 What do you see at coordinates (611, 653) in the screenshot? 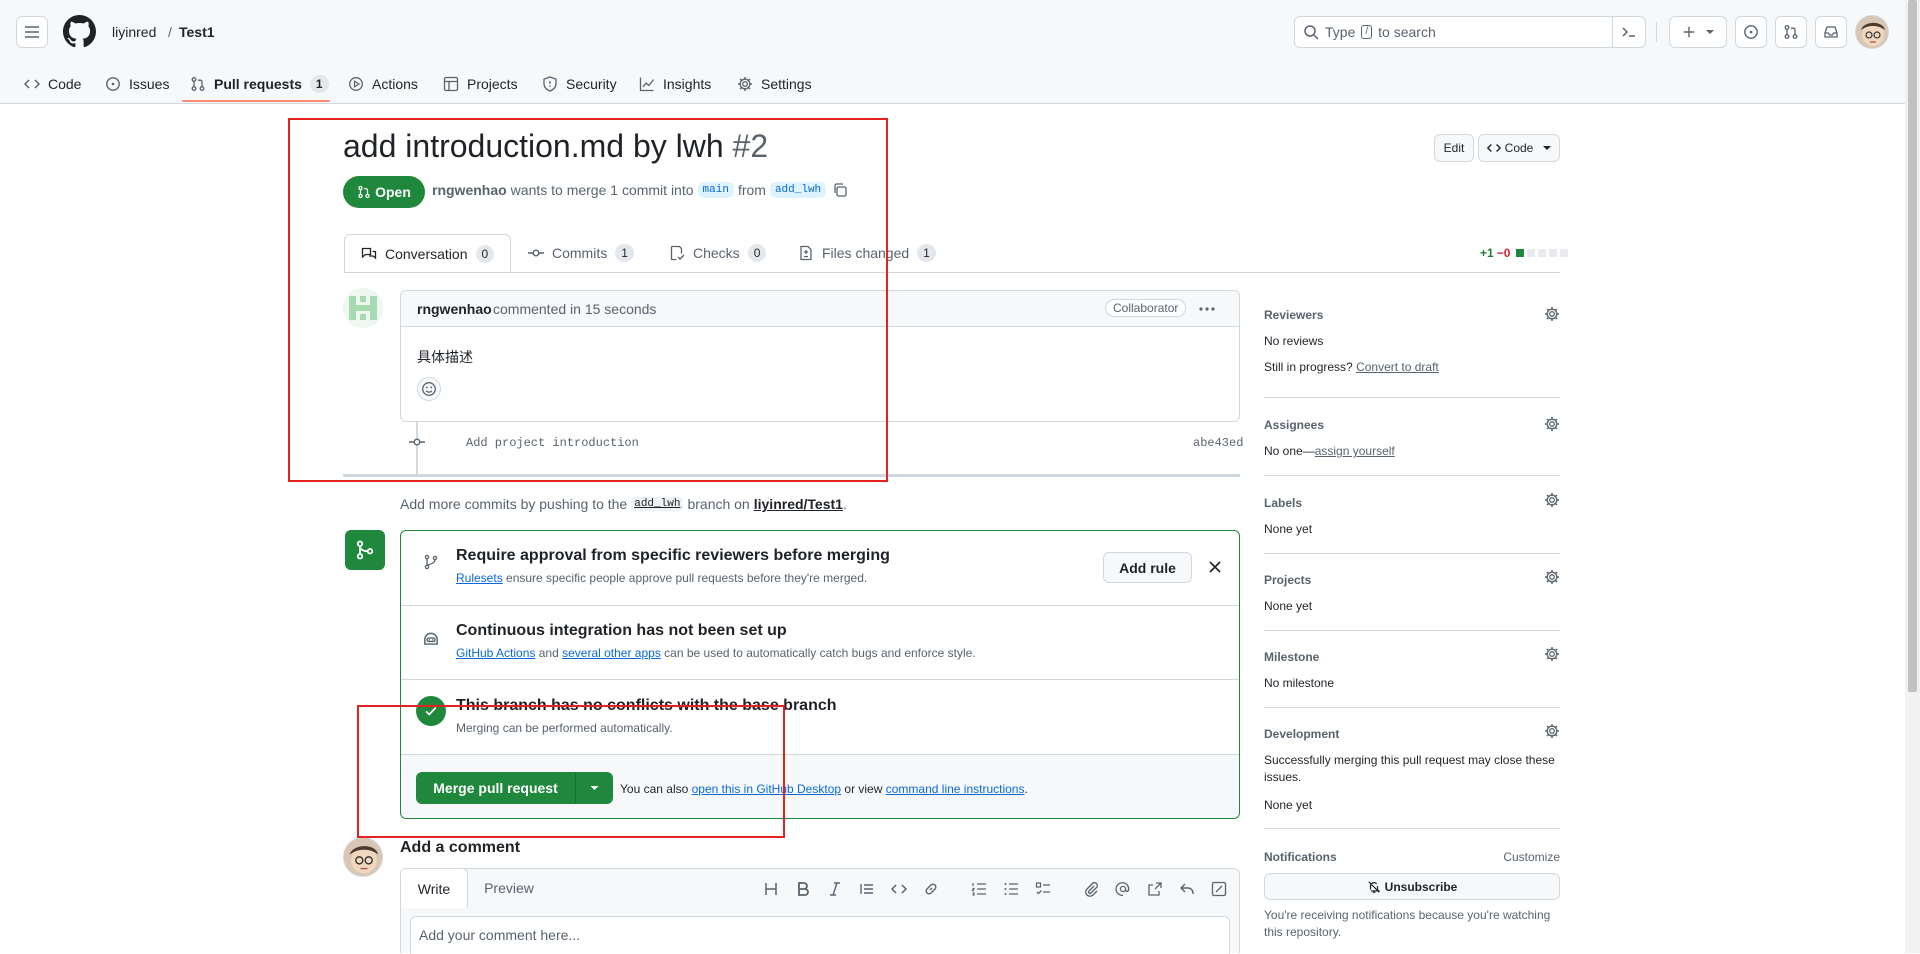
I see `other-apps-link: several other apps` at bounding box center [611, 653].